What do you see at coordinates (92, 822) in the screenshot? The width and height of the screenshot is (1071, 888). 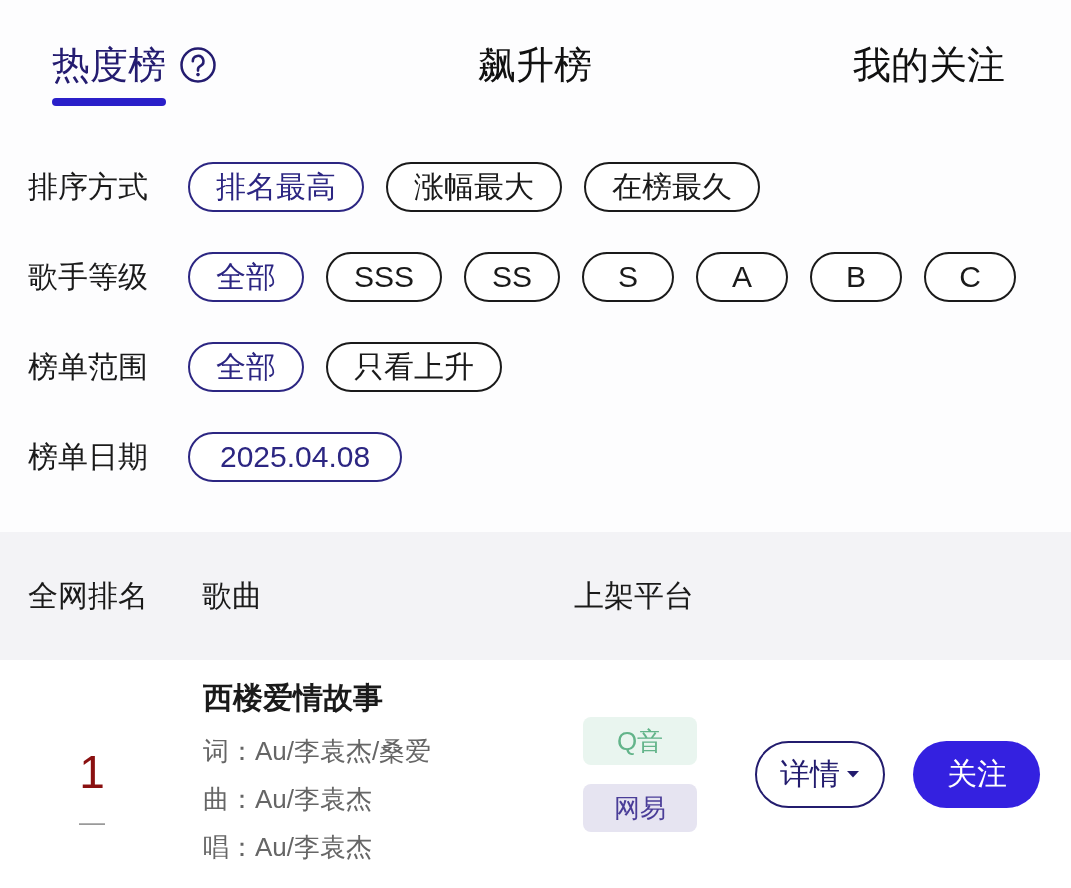 I see `rank-change: —` at bounding box center [92, 822].